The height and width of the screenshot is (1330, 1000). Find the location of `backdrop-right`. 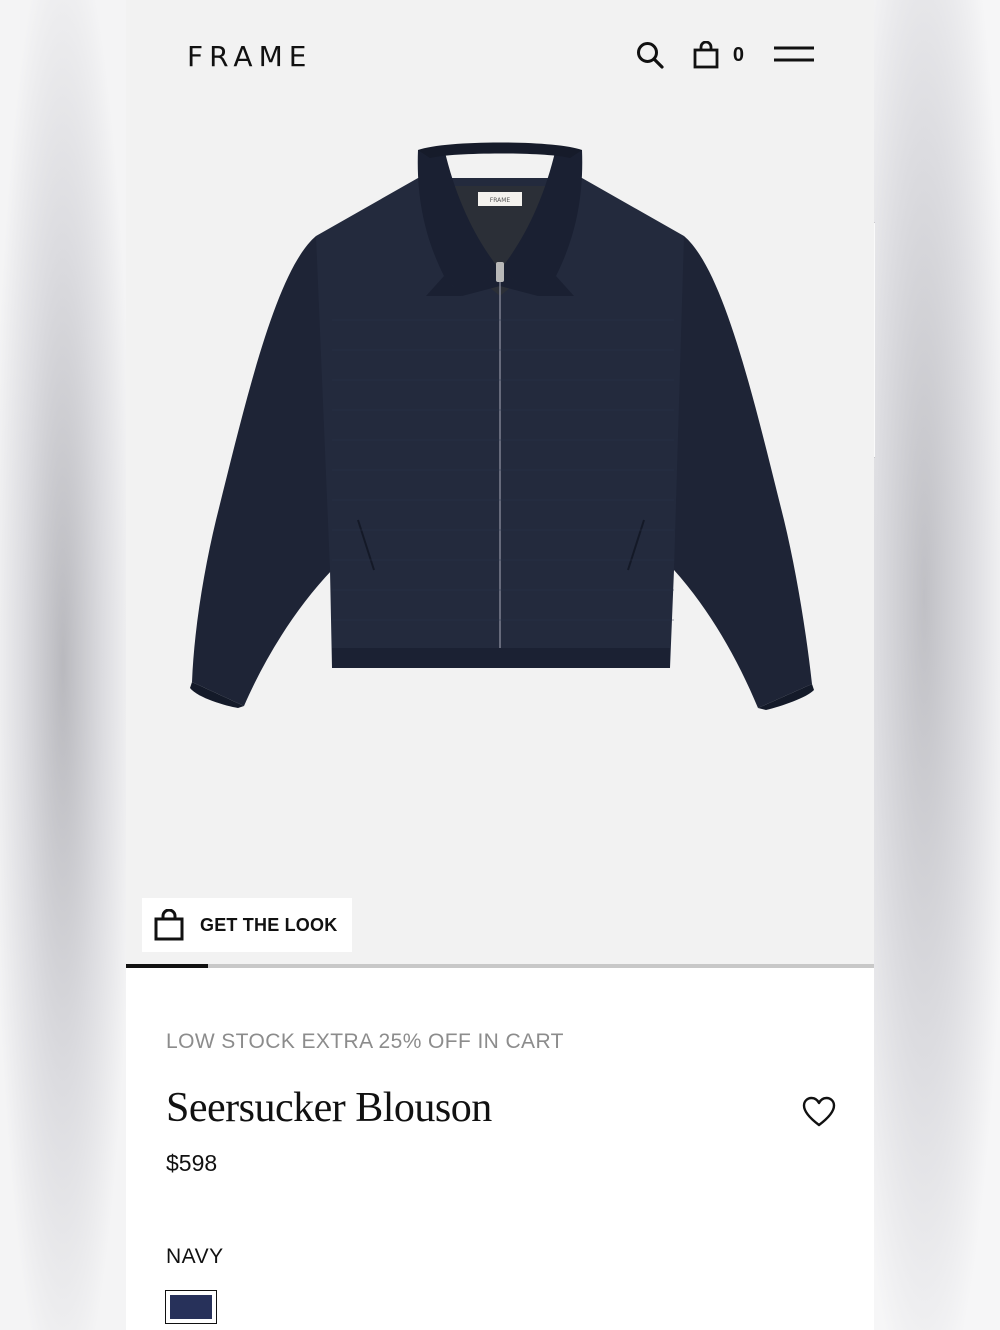

backdrop-right is located at coordinates (937, 665).